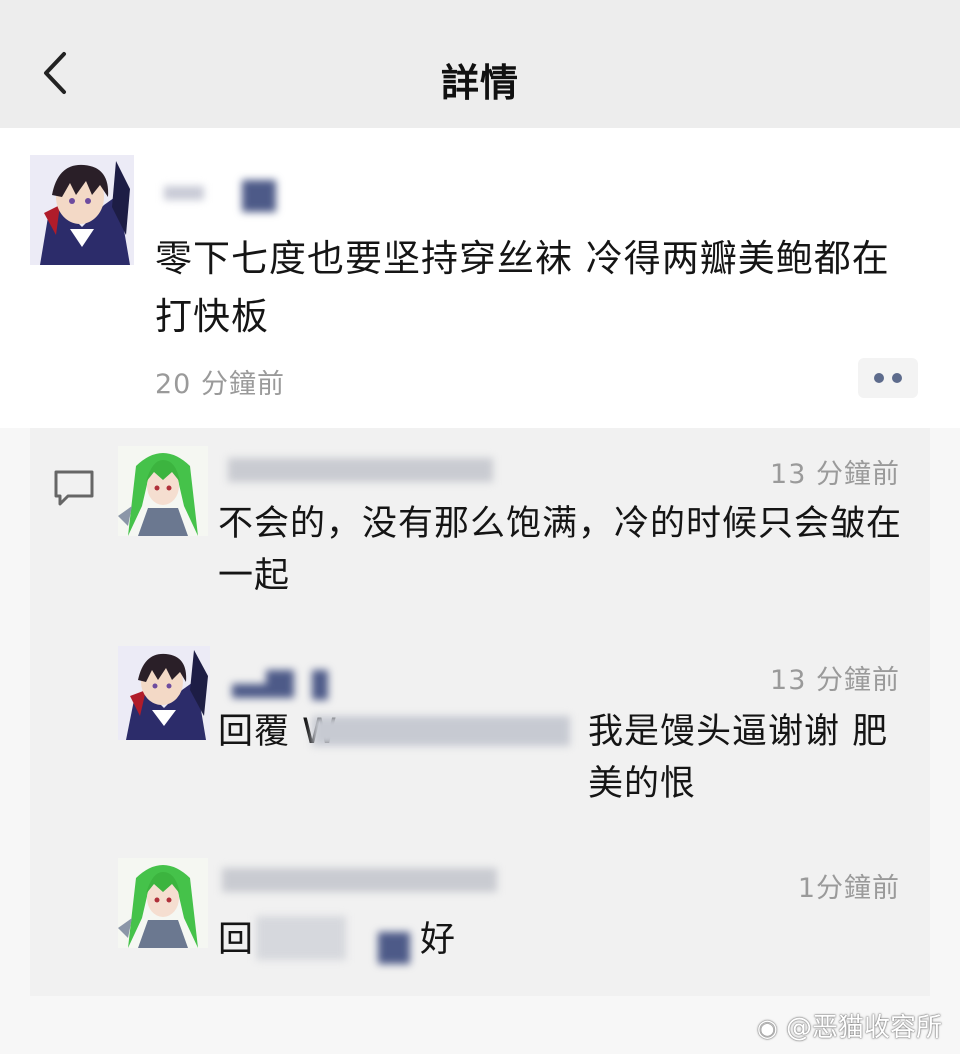 The height and width of the screenshot is (1054, 960). I want to click on comment-text: 不会的，没有那么饱满，冷的时候只会皱在一起, so click(560, 550).